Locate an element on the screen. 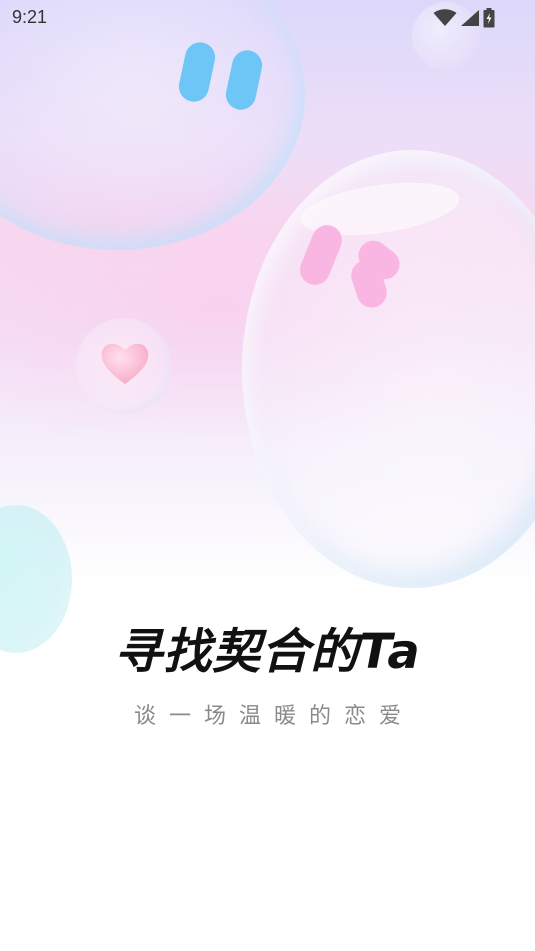  status-time: 9:21 is located at coordinates (30, 17).